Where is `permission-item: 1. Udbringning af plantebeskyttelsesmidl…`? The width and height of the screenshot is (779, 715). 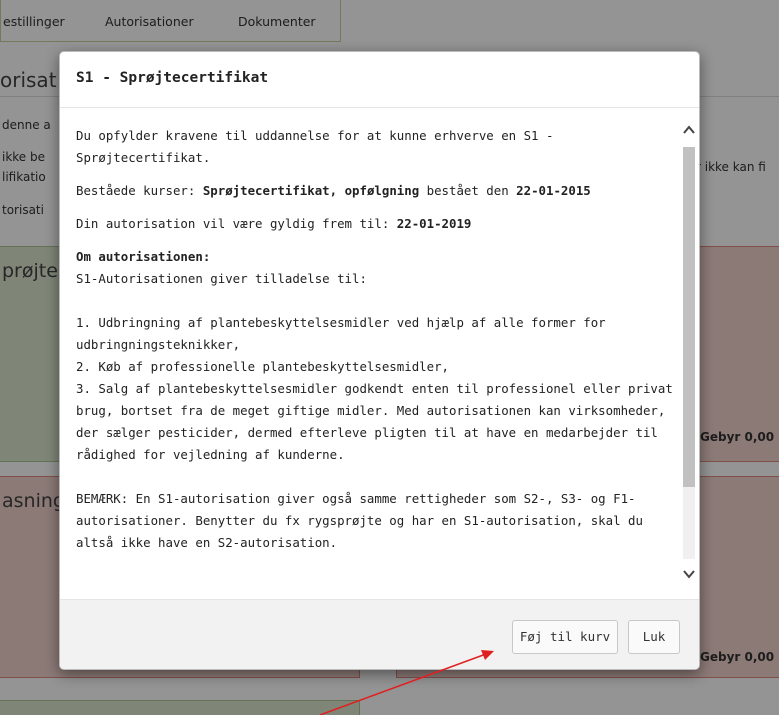
permission-item: 1. Udbringning af plantebeskyttelsesmidl… is located at coordinates (341, 333).